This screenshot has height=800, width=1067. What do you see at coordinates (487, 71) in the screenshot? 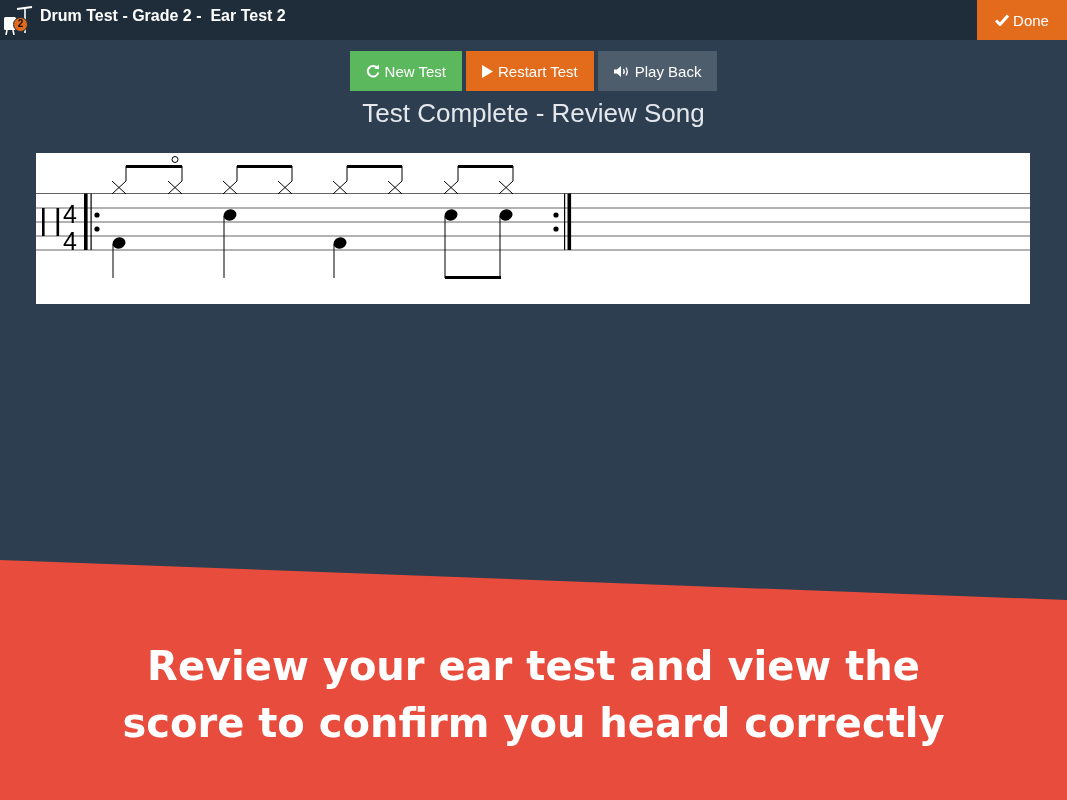
I see `play-icon` at bounding box center [487, 71].